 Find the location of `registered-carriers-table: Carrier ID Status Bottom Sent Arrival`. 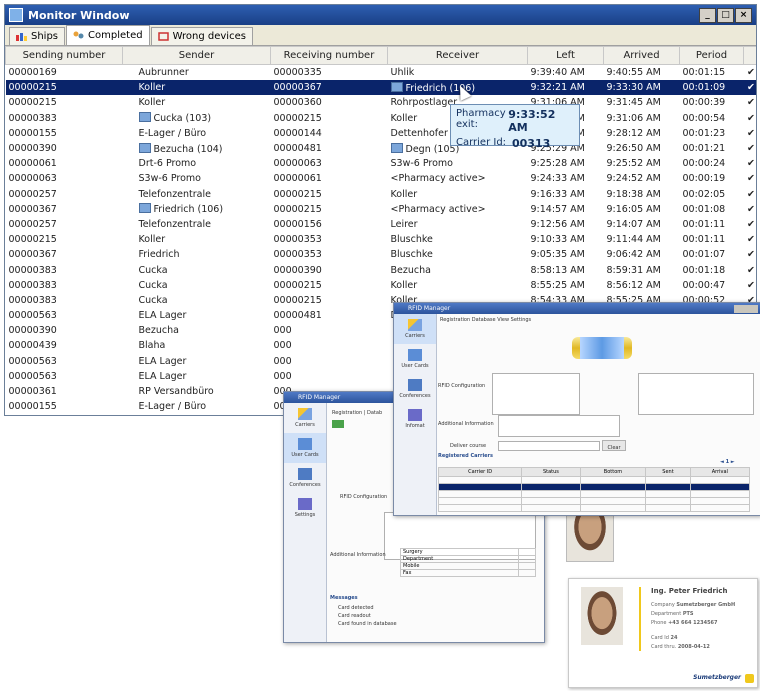

registered-carriers-table: Carrier ID Status Bottom Sent Arrival is located at coordinates (594, 489).